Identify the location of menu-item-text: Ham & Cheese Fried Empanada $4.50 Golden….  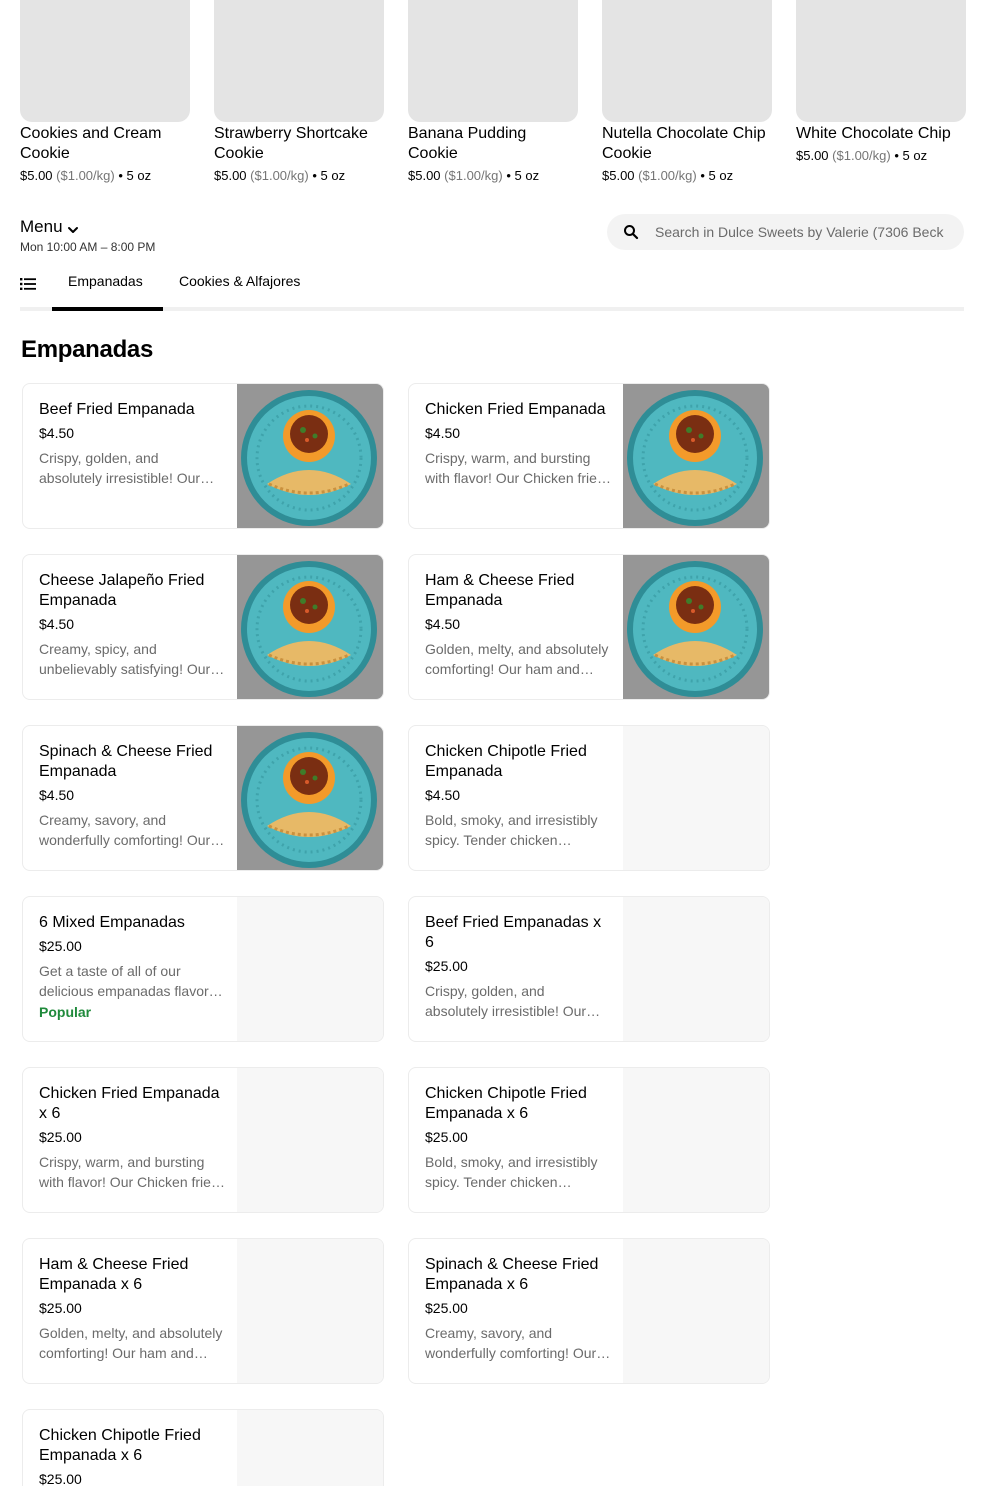
(518, 625).